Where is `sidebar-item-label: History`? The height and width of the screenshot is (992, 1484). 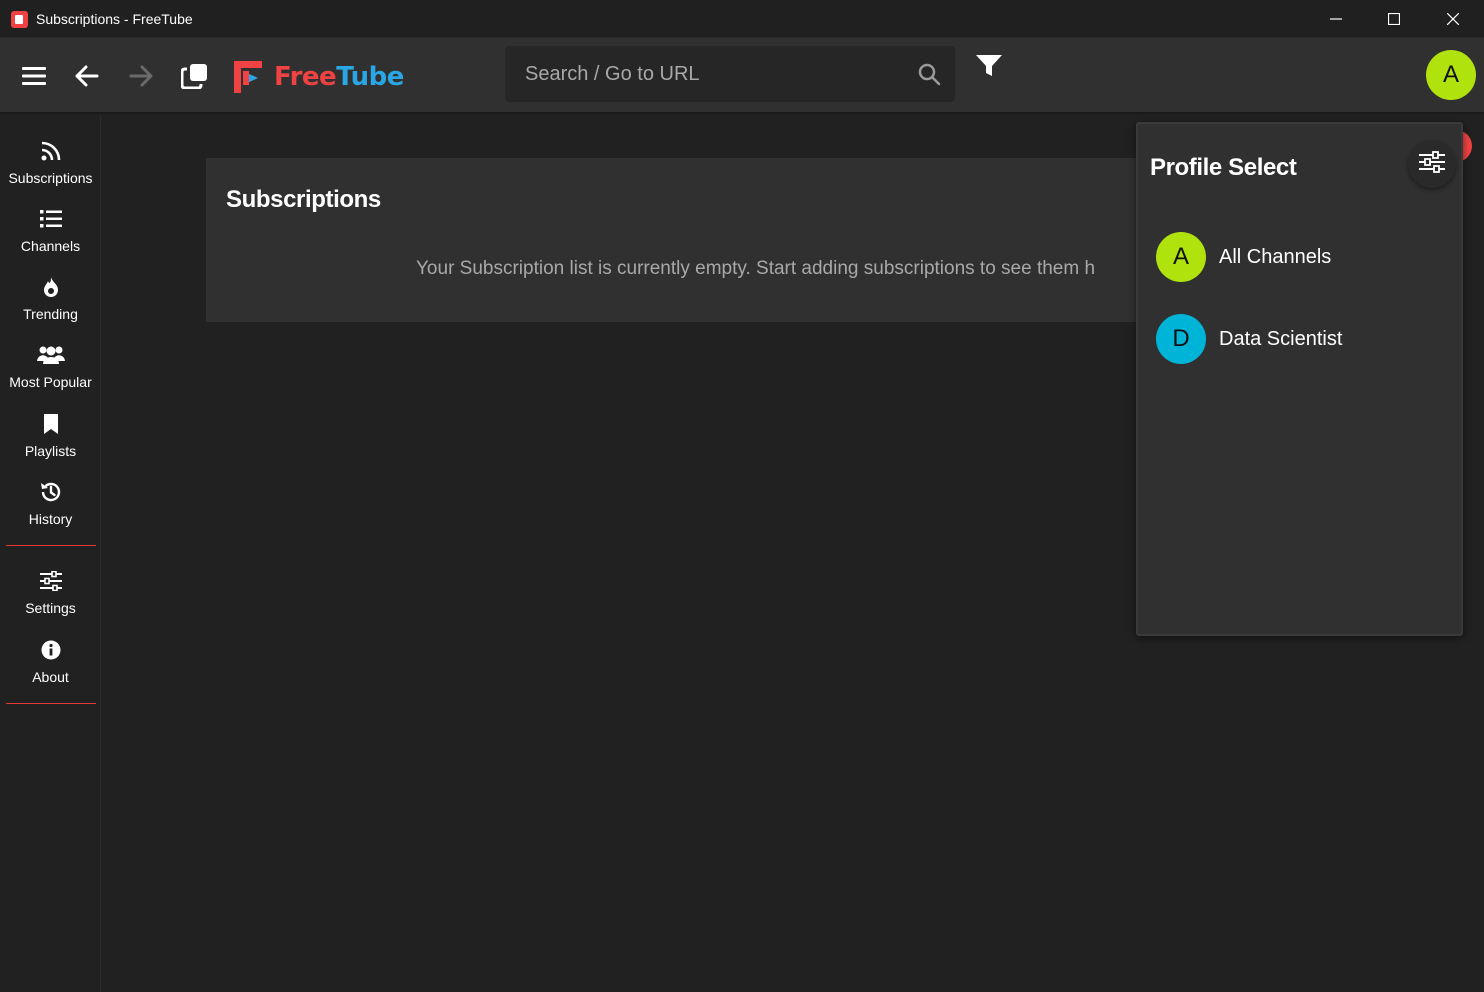 sidebar-item-label: History is located at coordinates (50, 519).